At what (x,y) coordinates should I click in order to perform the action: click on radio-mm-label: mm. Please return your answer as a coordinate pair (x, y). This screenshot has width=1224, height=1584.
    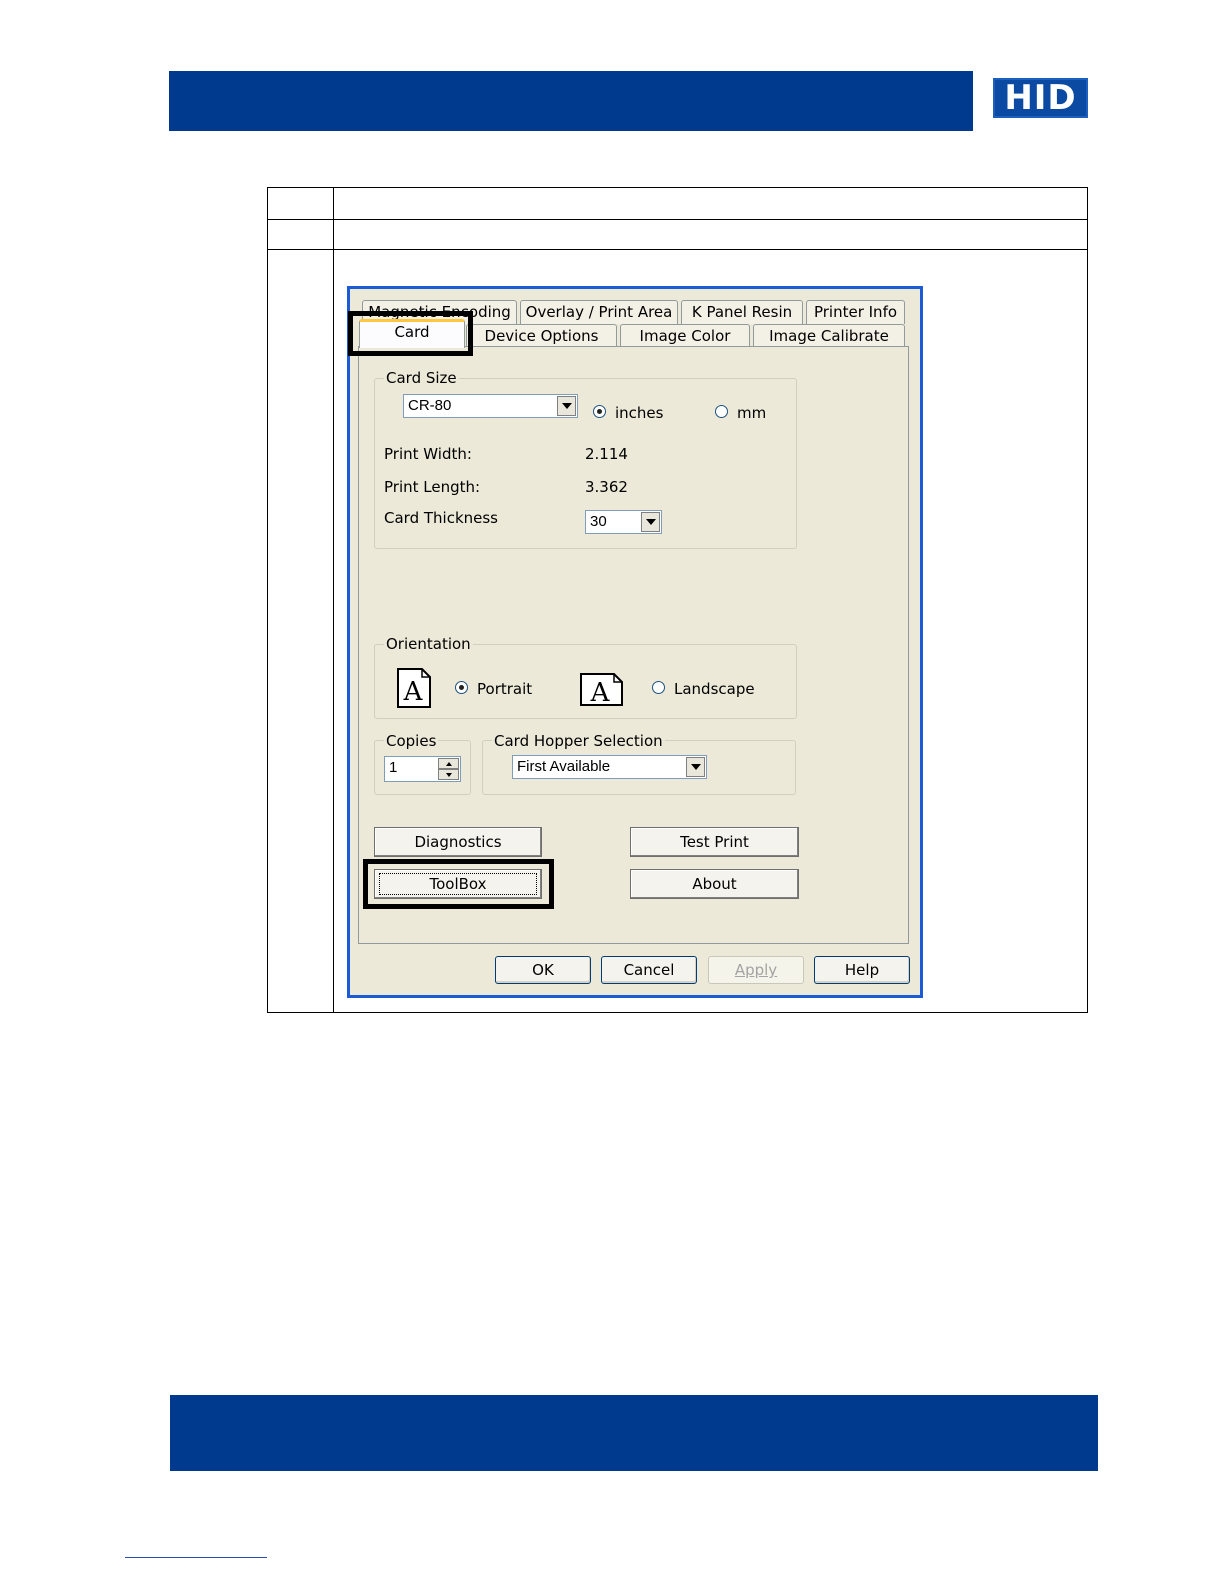
    Looking at the image, I should click on (752, 413).